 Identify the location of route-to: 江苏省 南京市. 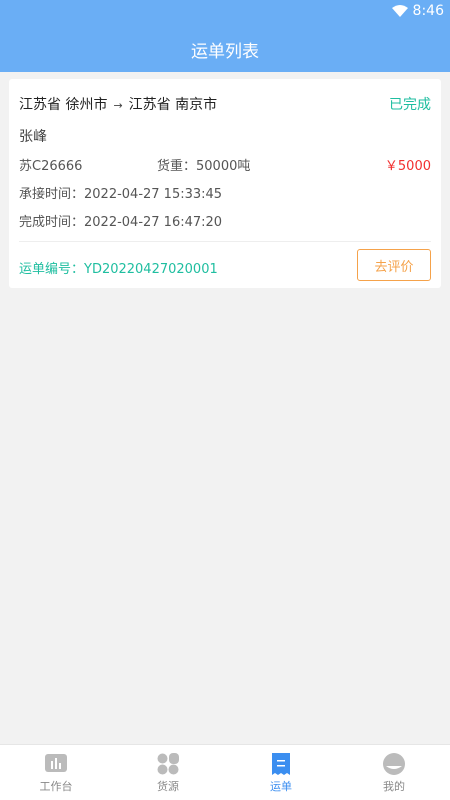
(173, 105).